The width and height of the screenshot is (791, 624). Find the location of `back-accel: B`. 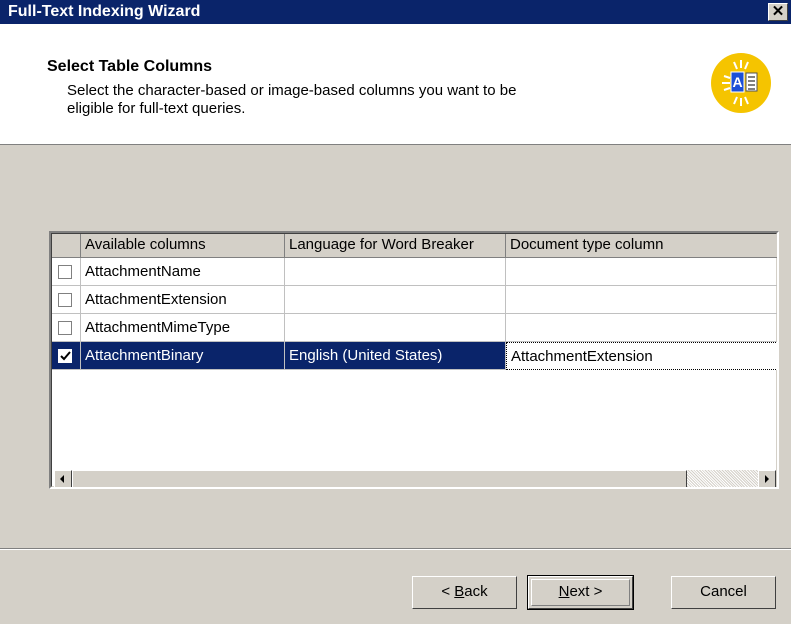

back-accel: B is located at coordinates (459, 591).